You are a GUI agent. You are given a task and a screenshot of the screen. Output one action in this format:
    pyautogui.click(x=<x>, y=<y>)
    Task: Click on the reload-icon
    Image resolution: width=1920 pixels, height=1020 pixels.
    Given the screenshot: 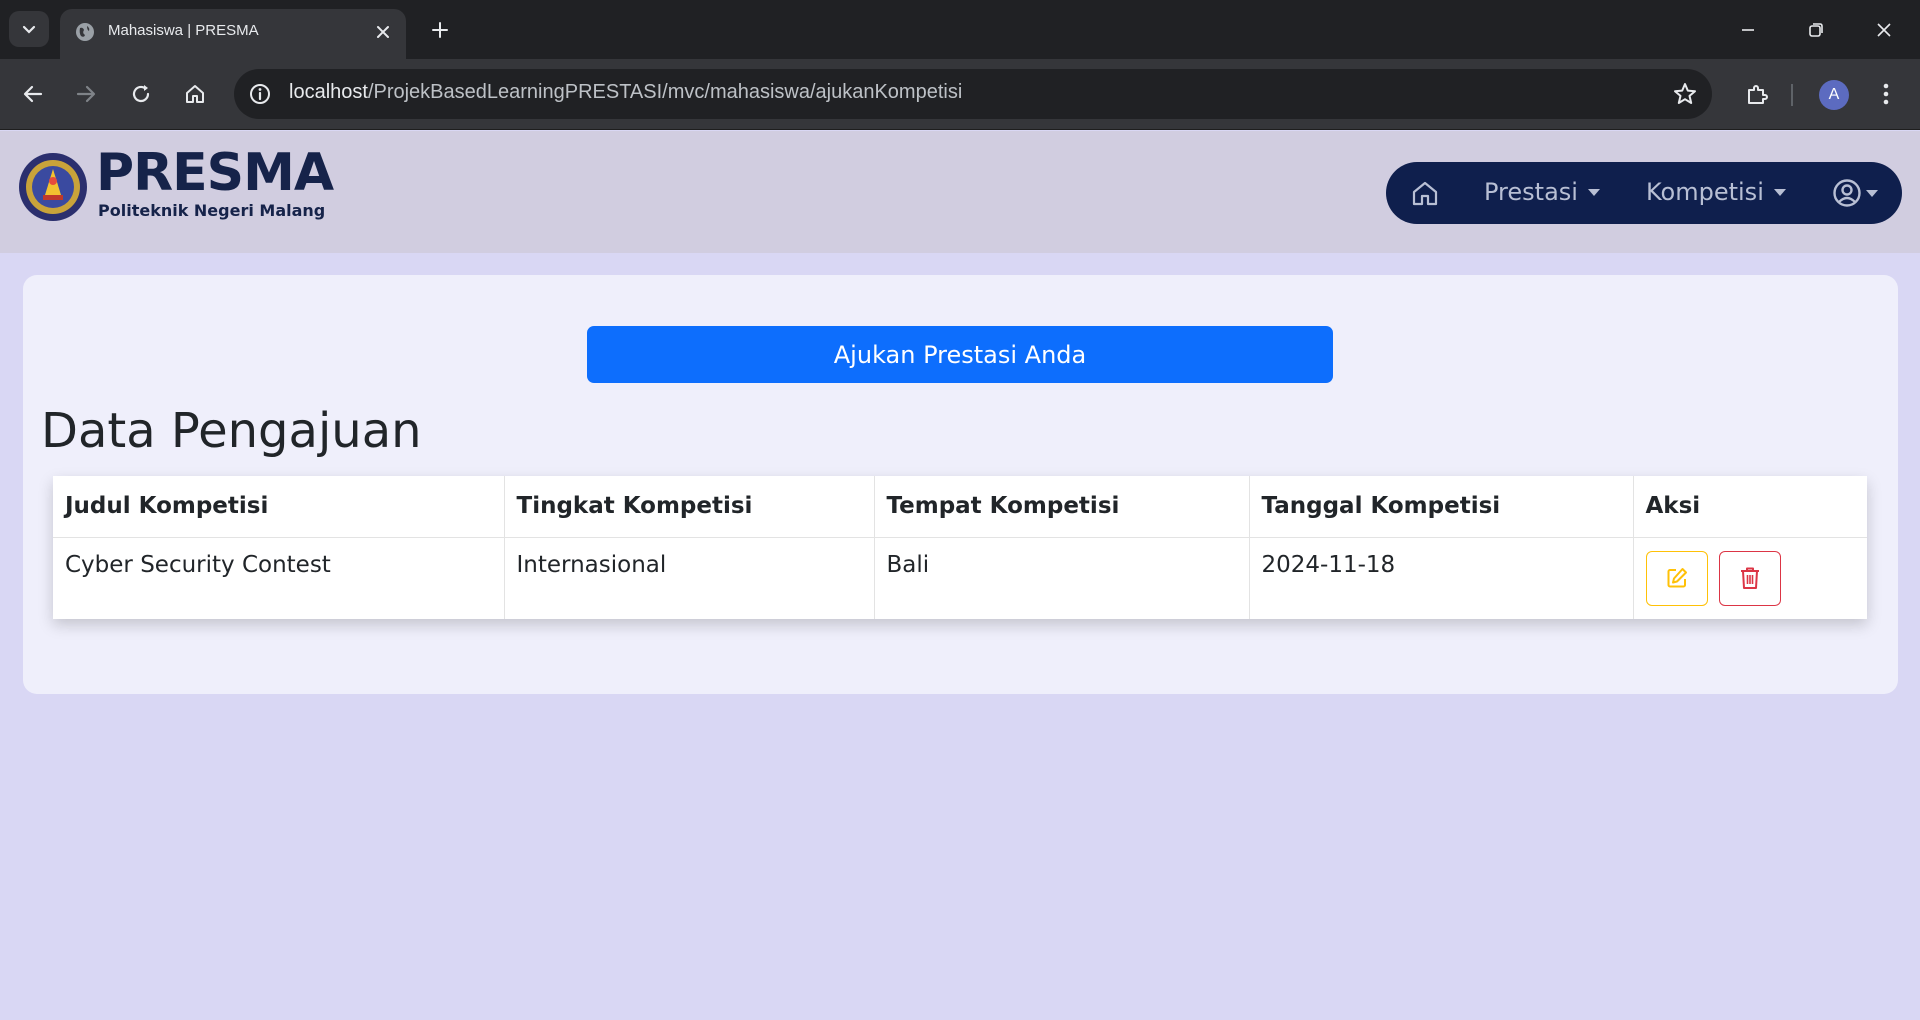 What is the action you would take?
    pyautogui.click(x=141, y=94)
    